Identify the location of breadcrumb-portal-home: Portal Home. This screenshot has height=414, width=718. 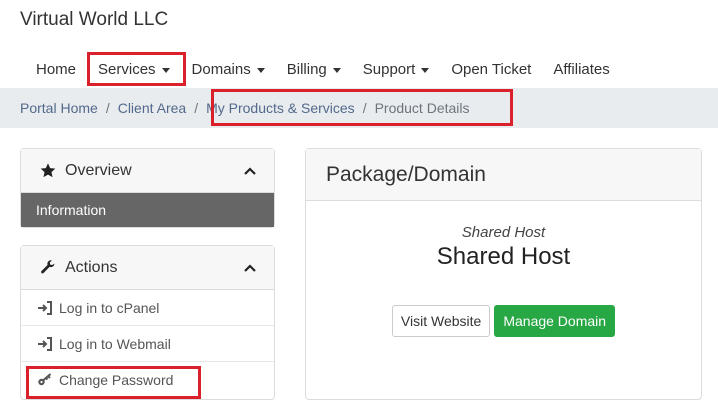
(59, 108).